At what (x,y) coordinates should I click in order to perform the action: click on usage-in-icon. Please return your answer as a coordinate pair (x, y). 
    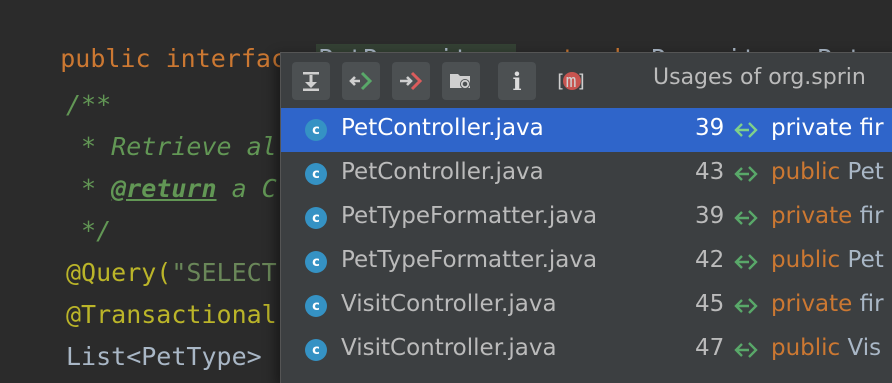
    Looking at the image, I should click on (361, 81).